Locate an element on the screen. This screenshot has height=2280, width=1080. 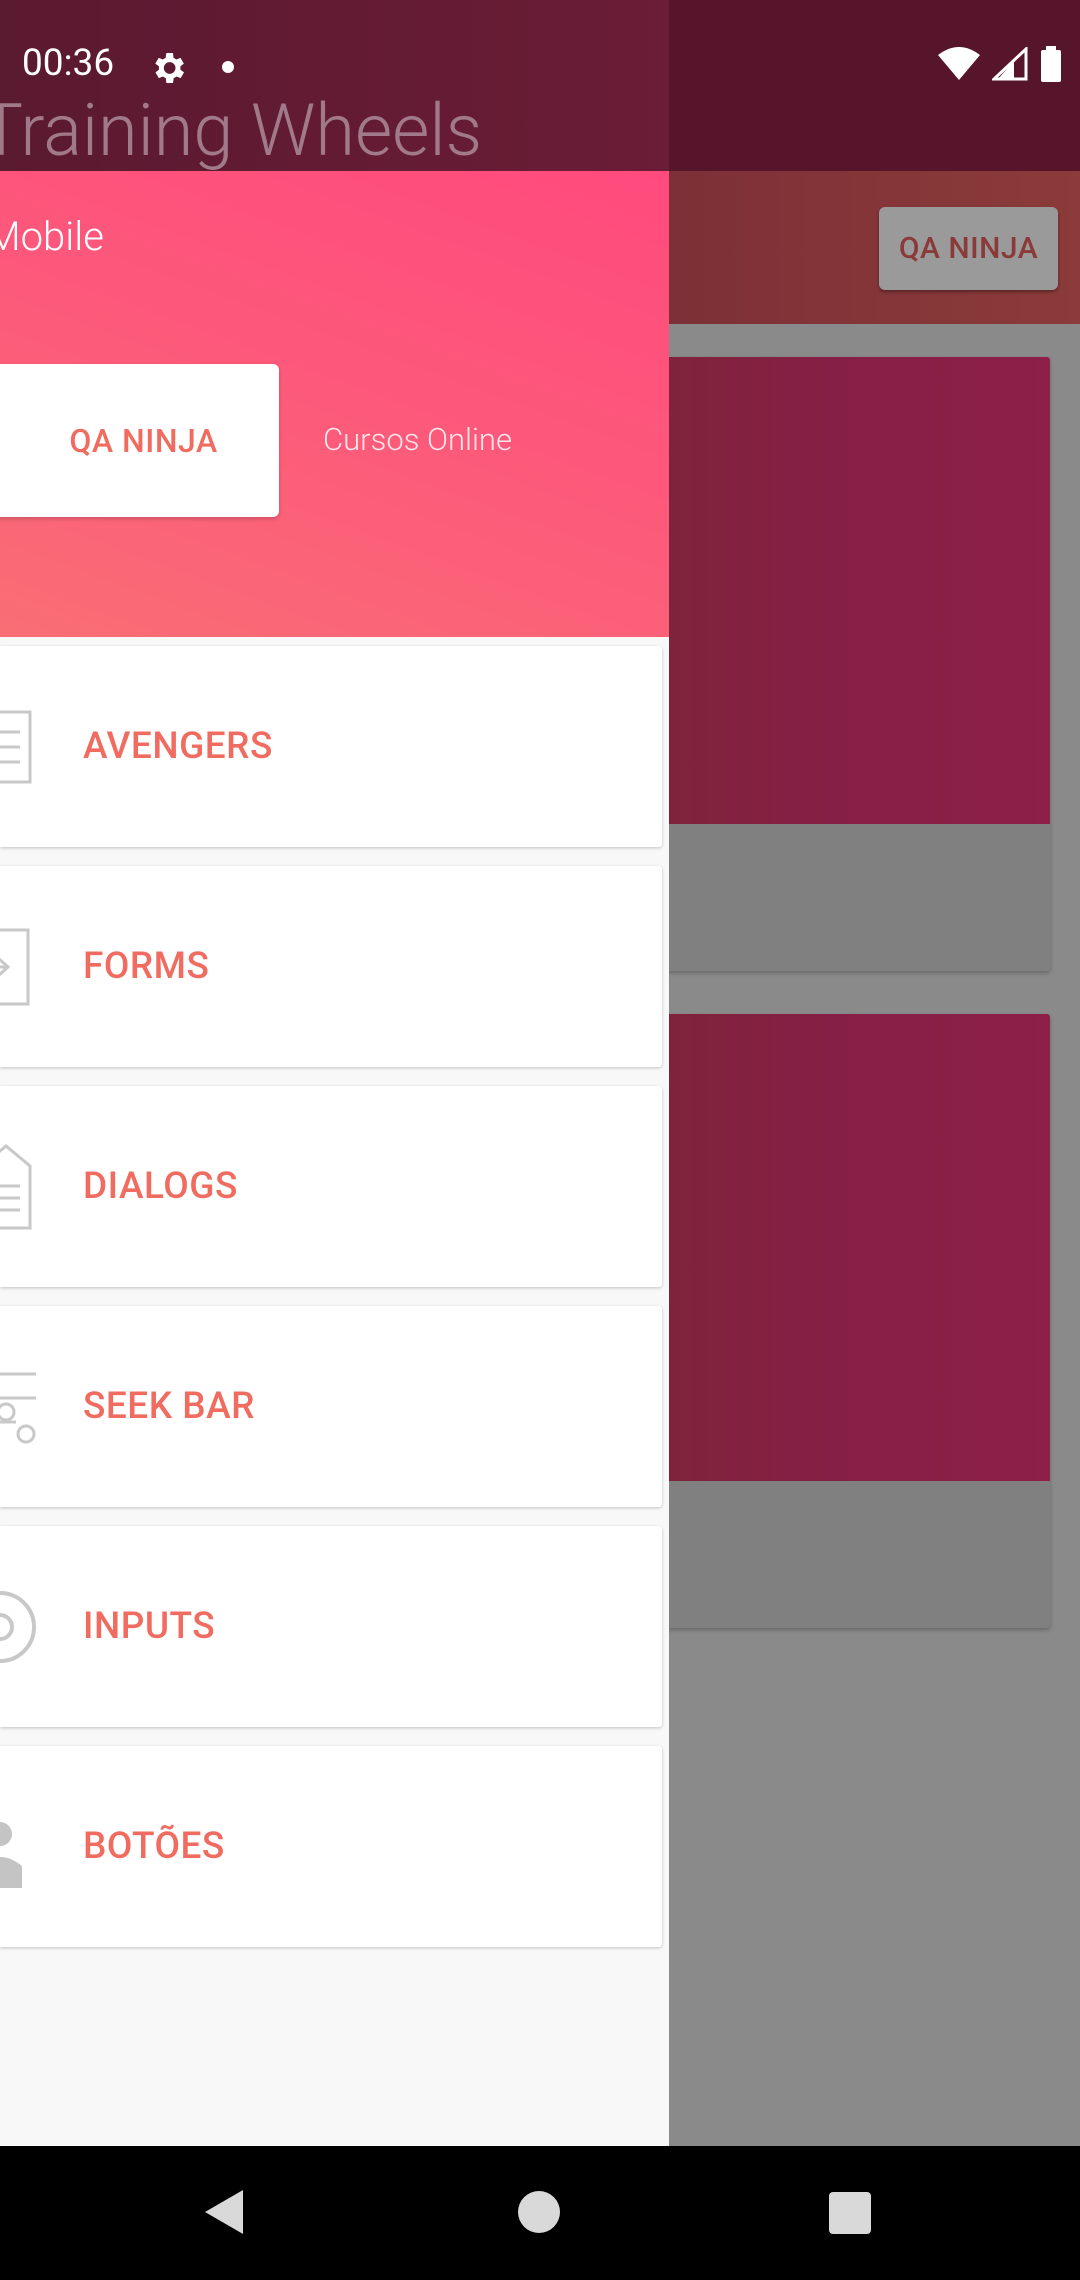
notification-dot-icon is located at coordinates (228, 67).